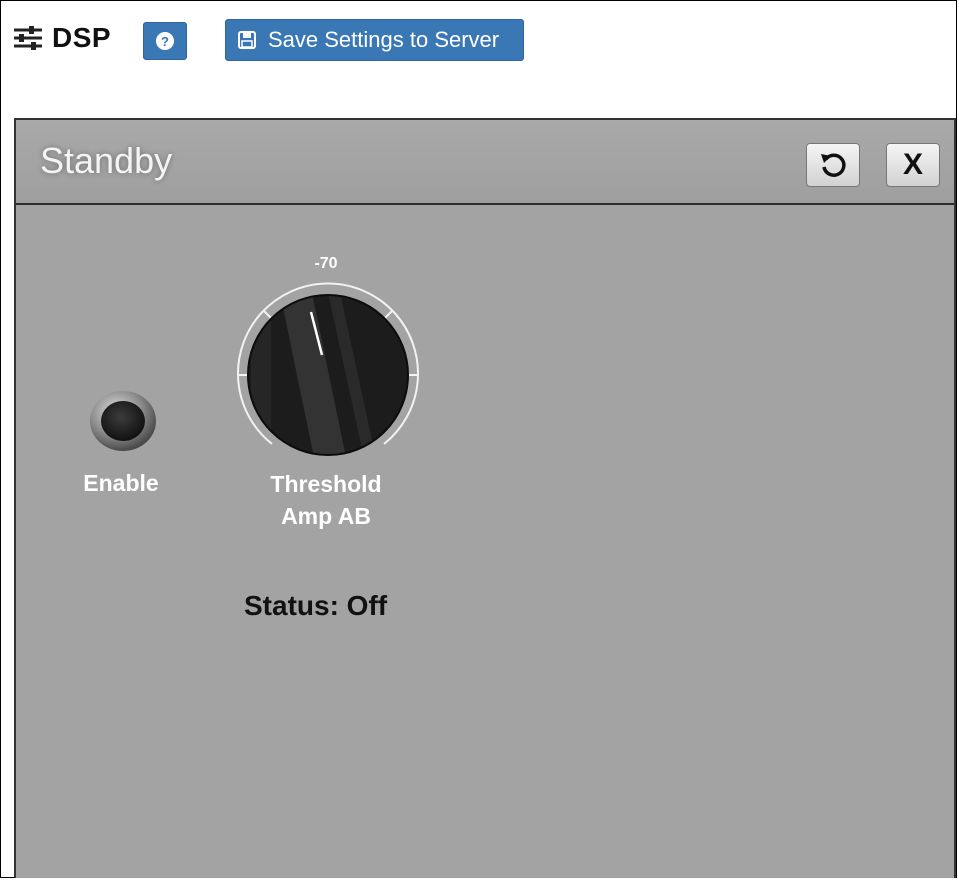  I want to click on sliders-icon, so click(28, 38).